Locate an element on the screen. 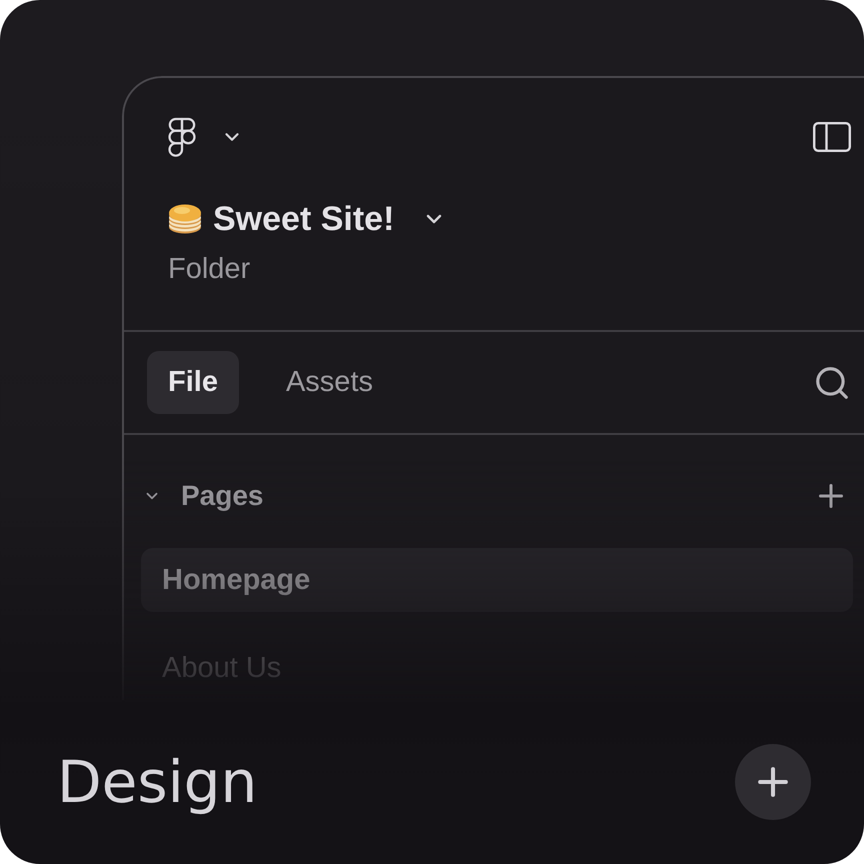  app-logo-icon is located at coordinates (182, 137).